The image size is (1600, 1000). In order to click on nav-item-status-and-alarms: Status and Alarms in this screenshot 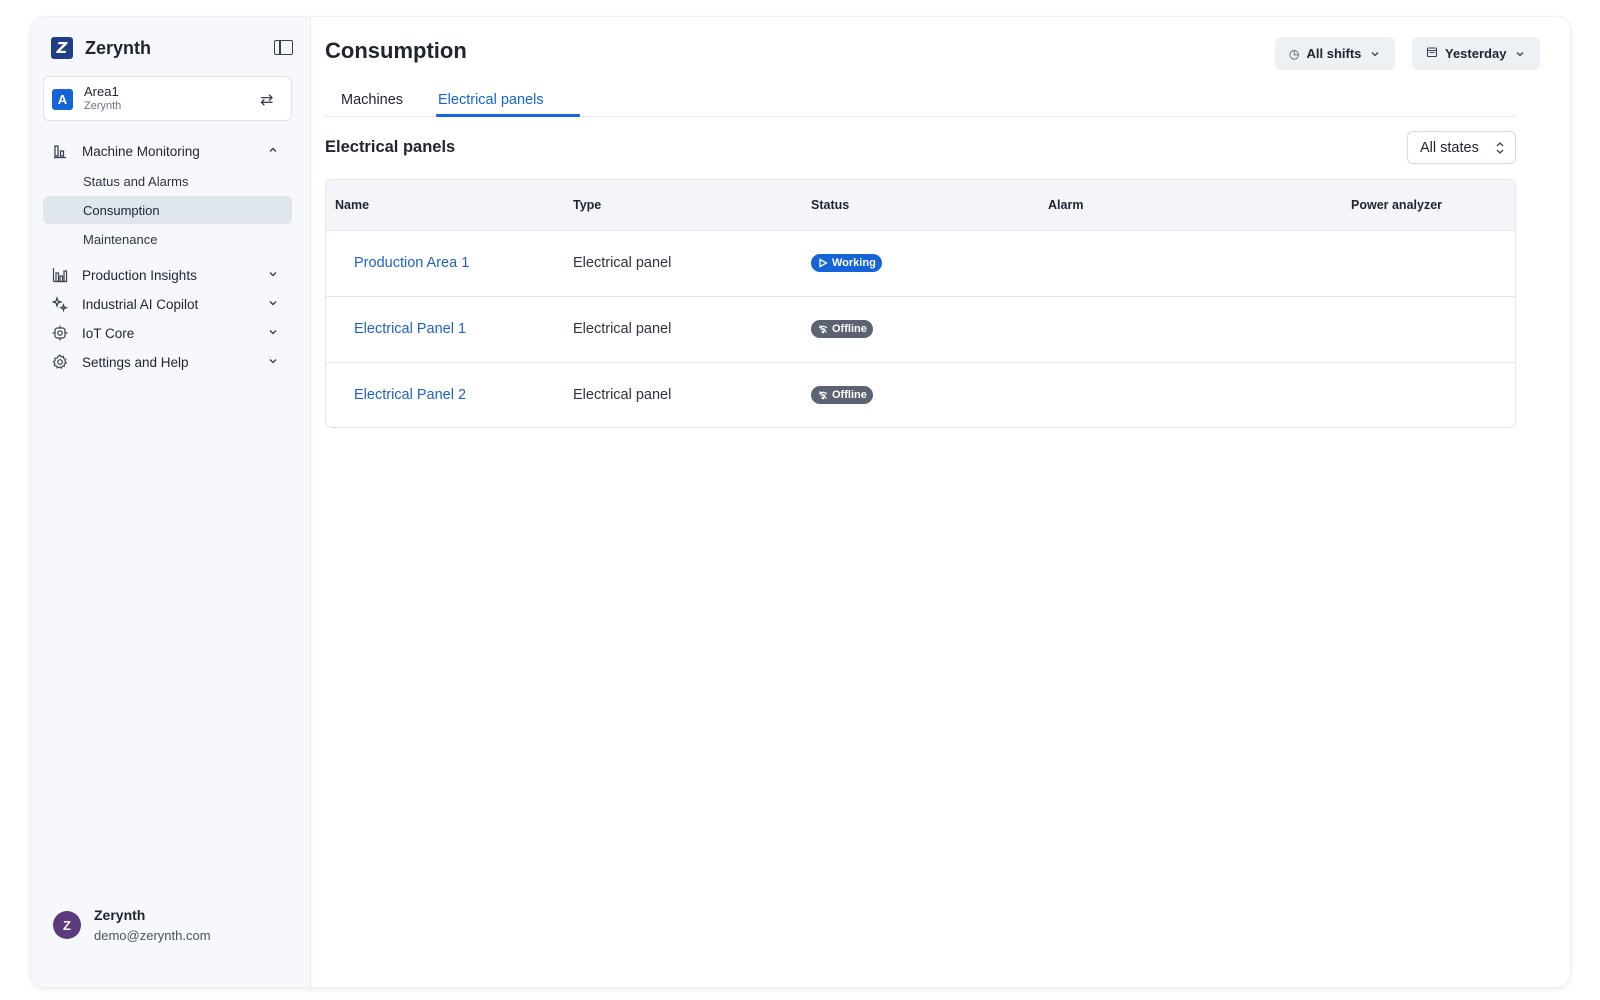, I will do `click(167, 181)`.